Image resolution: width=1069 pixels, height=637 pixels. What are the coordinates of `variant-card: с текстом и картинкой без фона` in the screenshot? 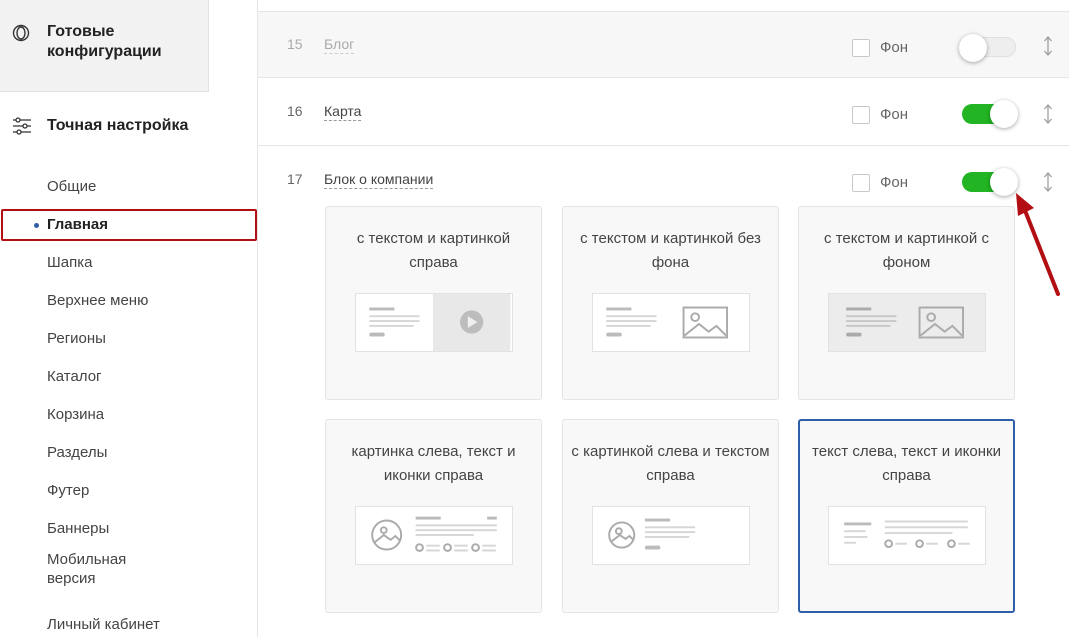 It's located at (670, 303).